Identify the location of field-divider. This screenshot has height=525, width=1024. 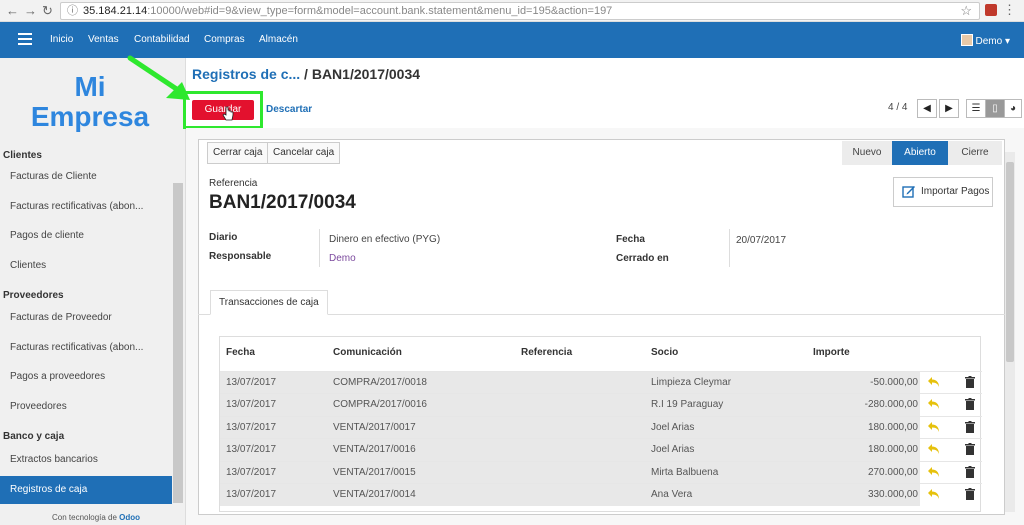
(729, 248).